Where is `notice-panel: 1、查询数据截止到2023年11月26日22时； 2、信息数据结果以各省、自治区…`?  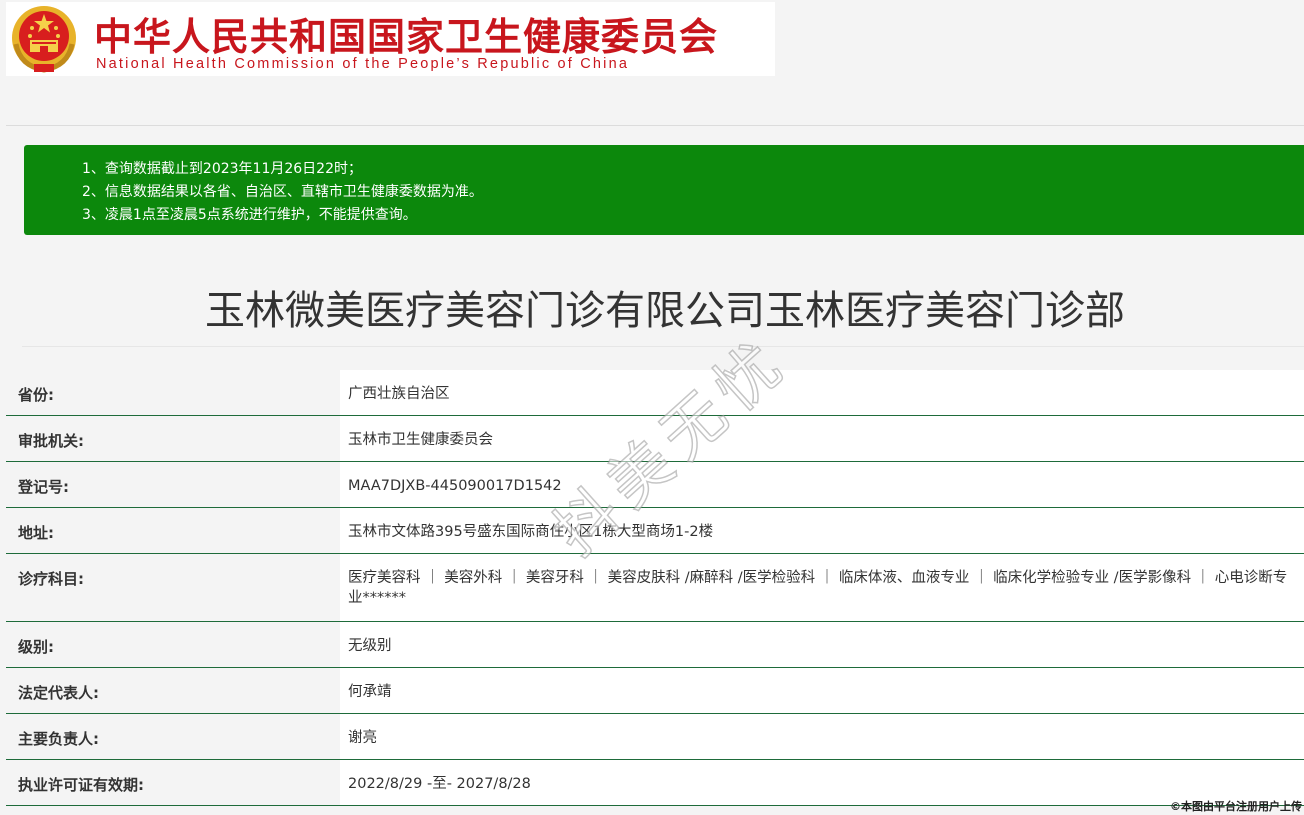 notice-panel: 1、查询数据截止到2023年11月26日22时； 2、信息数据结果以各省、自治区… is located at coordinates (664, 190).